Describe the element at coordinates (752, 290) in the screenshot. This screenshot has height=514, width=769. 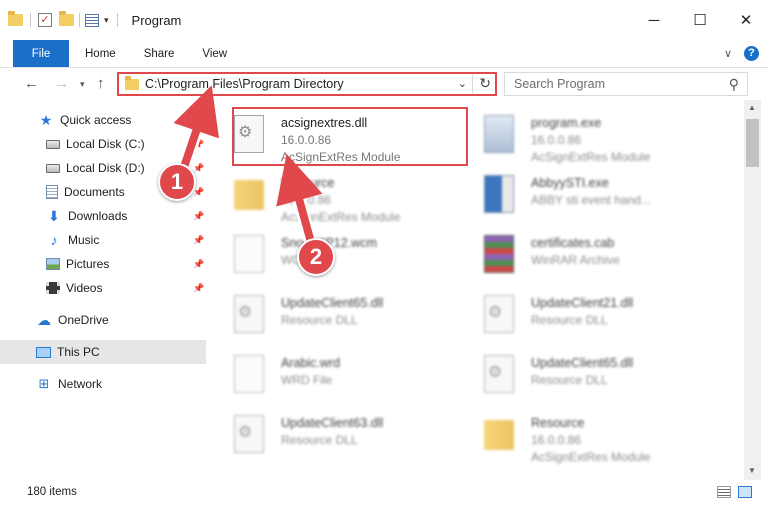
I see `vertical-scrollbar: ▲ ▼` at that location.